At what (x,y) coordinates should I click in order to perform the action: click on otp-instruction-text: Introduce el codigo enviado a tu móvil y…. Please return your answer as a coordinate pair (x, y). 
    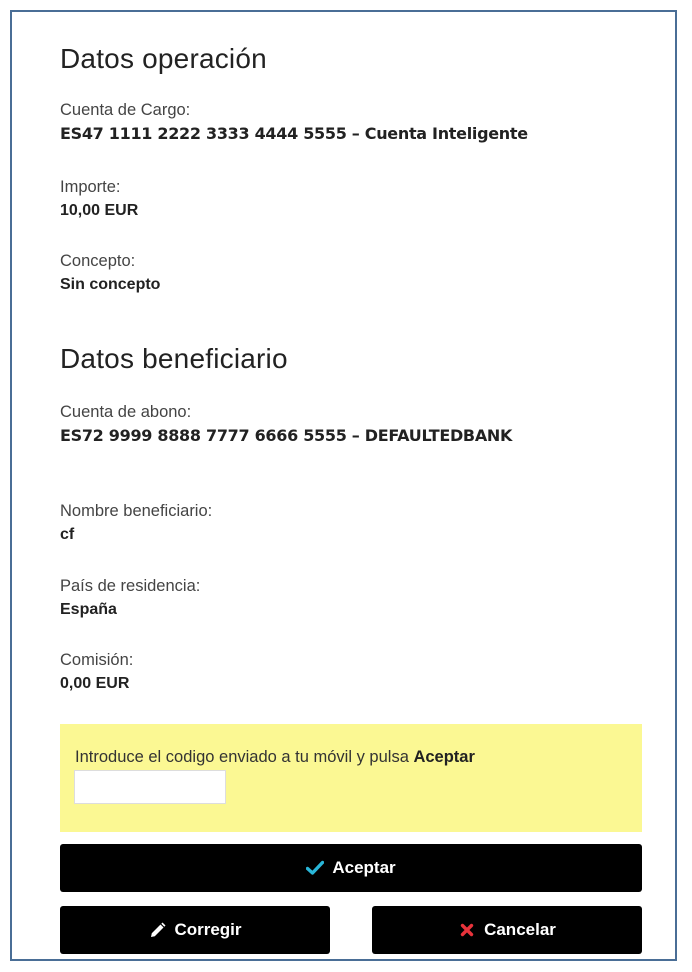
    Looking at the image, I should click on (244, 757).